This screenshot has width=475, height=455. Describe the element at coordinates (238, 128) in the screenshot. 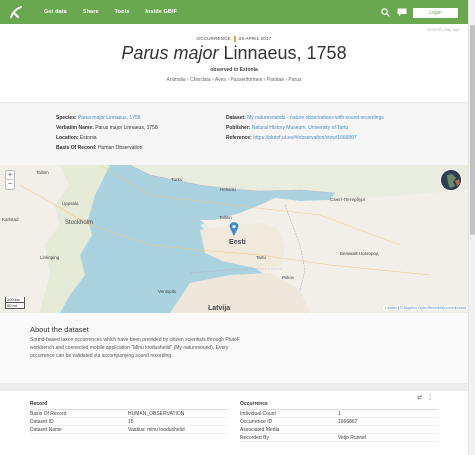

I see `publisher-label: Publisher:` at that location.